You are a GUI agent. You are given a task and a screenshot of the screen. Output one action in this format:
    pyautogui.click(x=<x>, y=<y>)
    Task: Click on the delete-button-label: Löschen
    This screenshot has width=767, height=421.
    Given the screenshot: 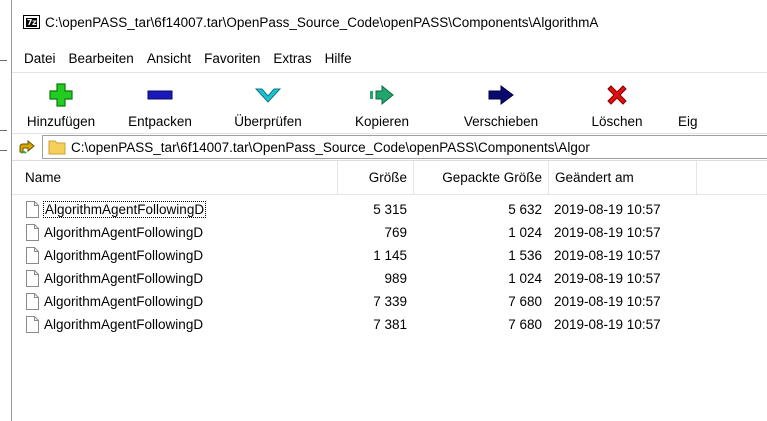 What is the action you would take?
    pyautogui.click(x=617, y=121)
    